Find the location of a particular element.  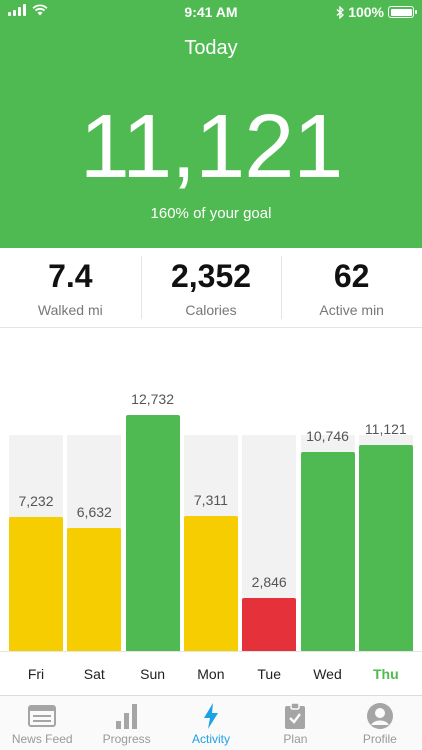

bar-mon is located at coordinates (210, 583).